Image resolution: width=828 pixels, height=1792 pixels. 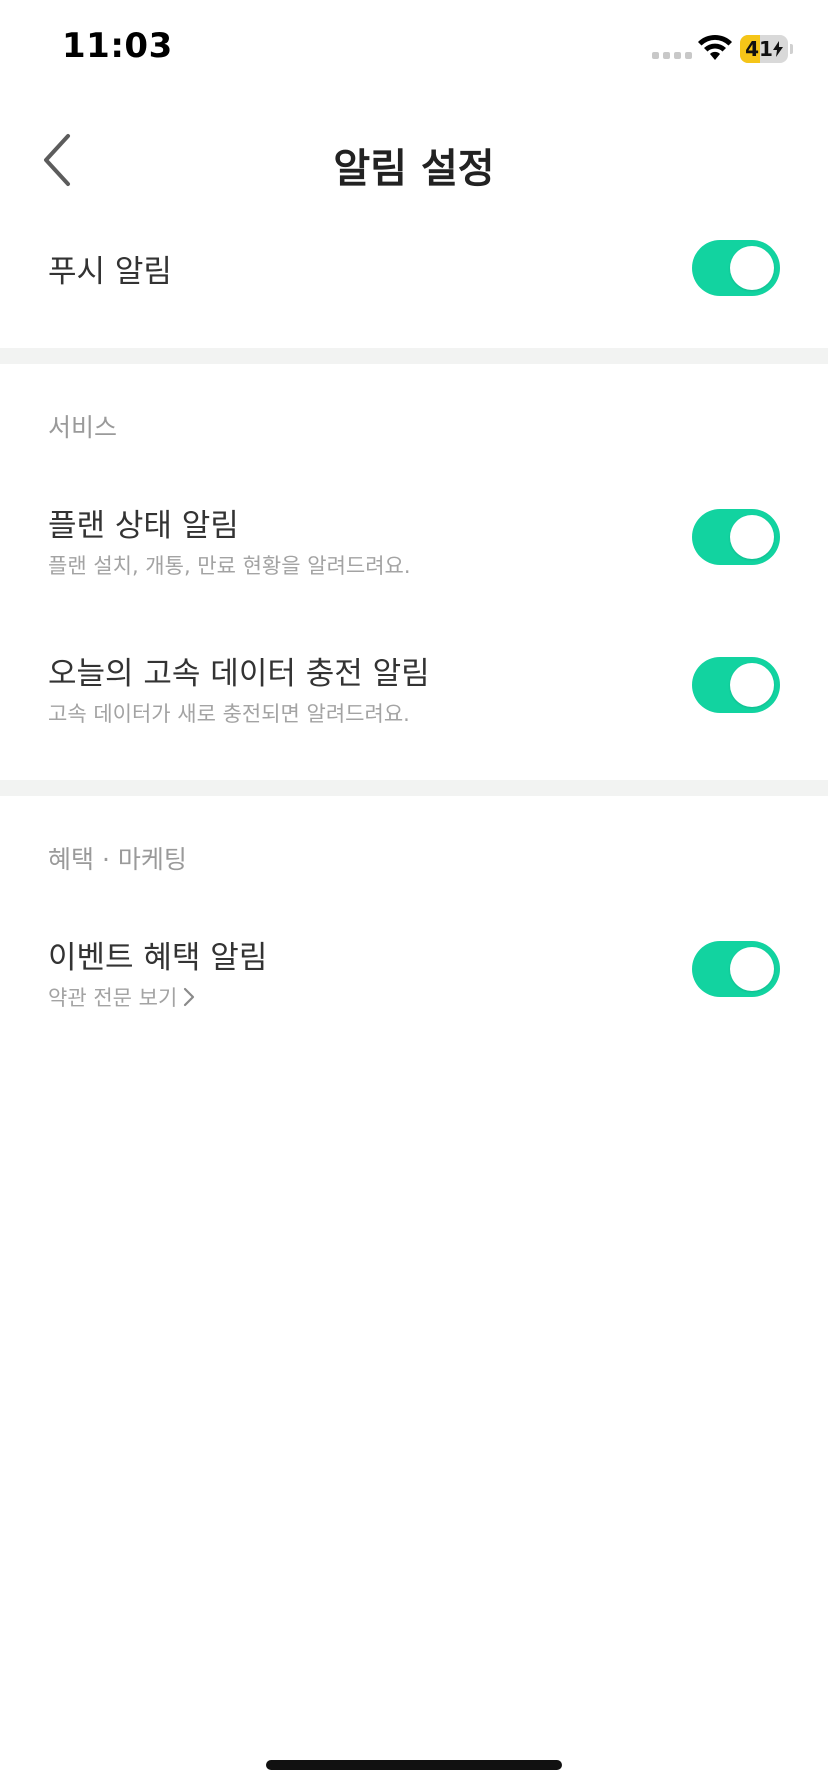 I want to click on battery-level: 41, so click(x=759, y=49).